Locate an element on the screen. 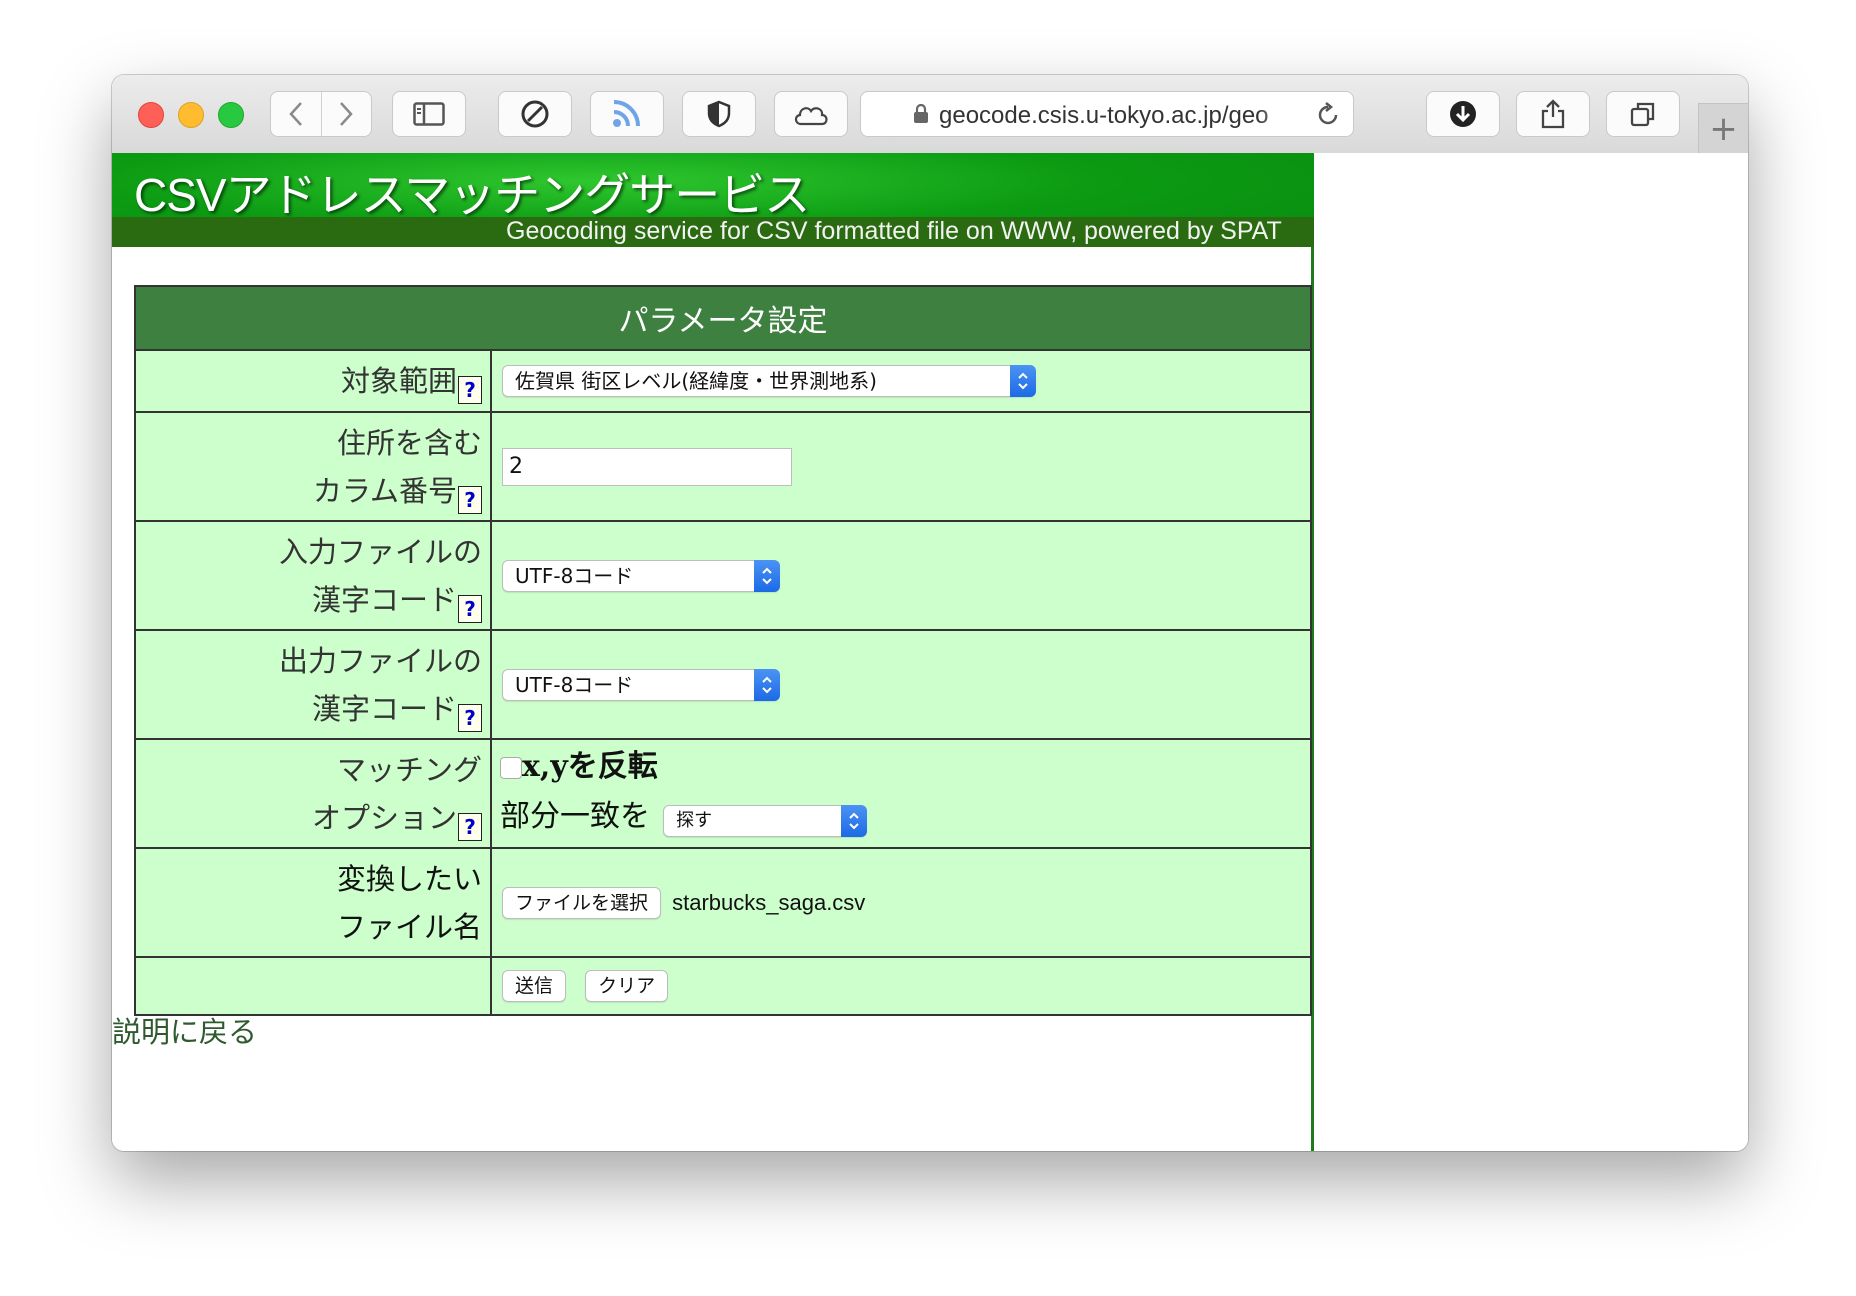 This screenshot has width=1856, height=1296. output-encoding-label-cell: 出力ファイルの 漢字コード? is located at coordinates (313, 684).